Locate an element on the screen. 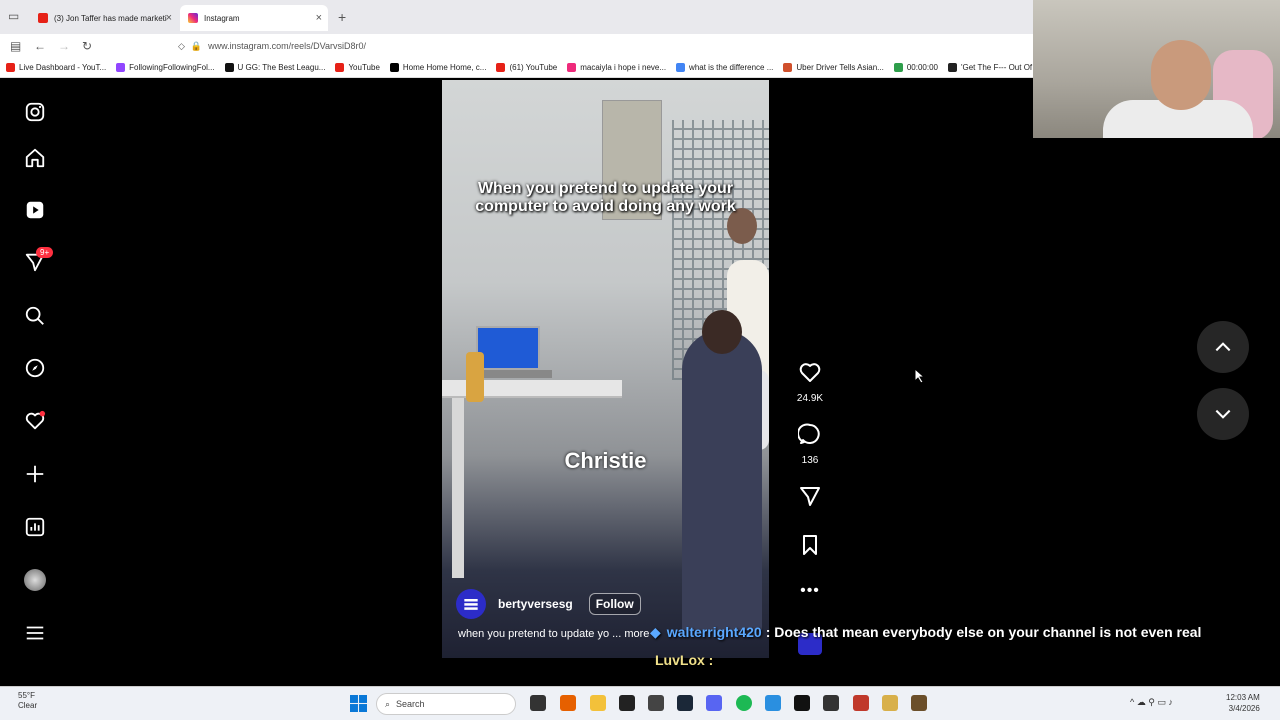 This screenshot has height=720, width=1280. heart-icon is located at coordinates (810, 372).